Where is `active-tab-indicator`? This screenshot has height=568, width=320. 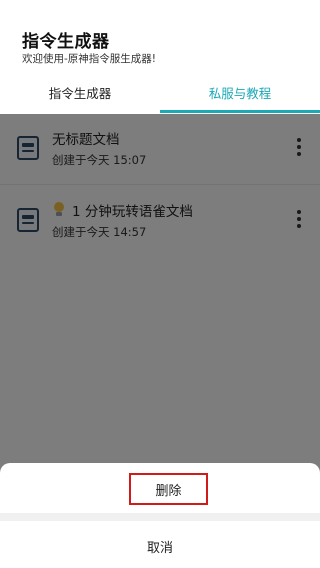 active-tab-indicator is located at coordinates (240, 111).